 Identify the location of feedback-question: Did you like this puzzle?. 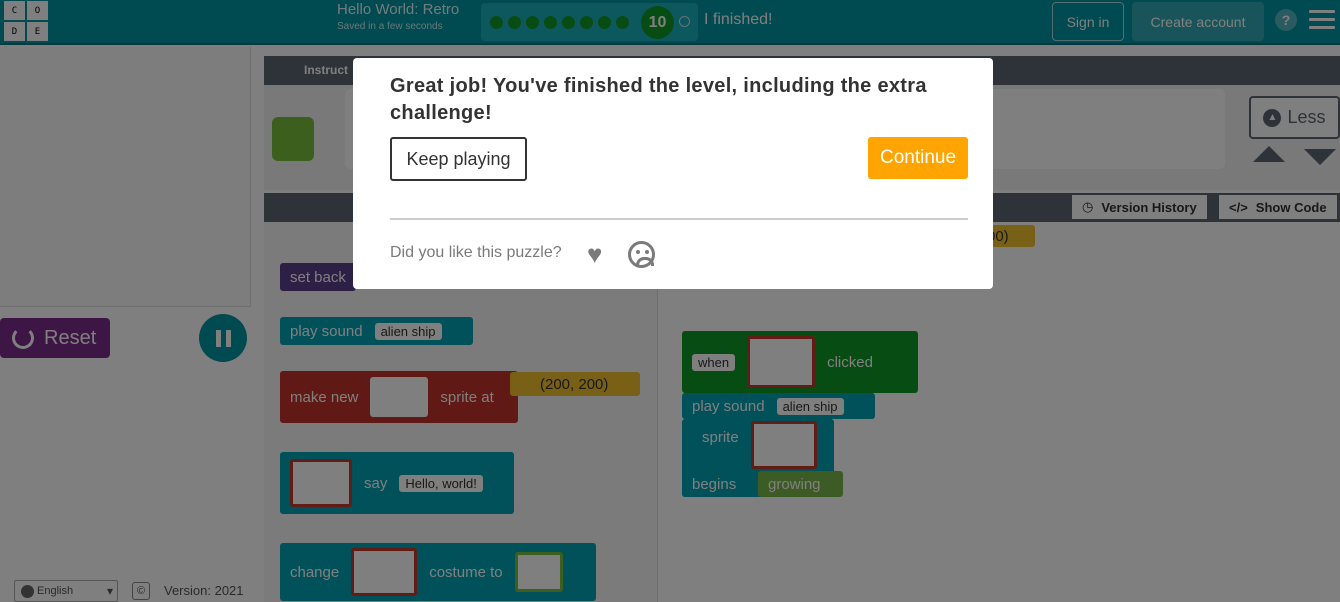
(476, 252).